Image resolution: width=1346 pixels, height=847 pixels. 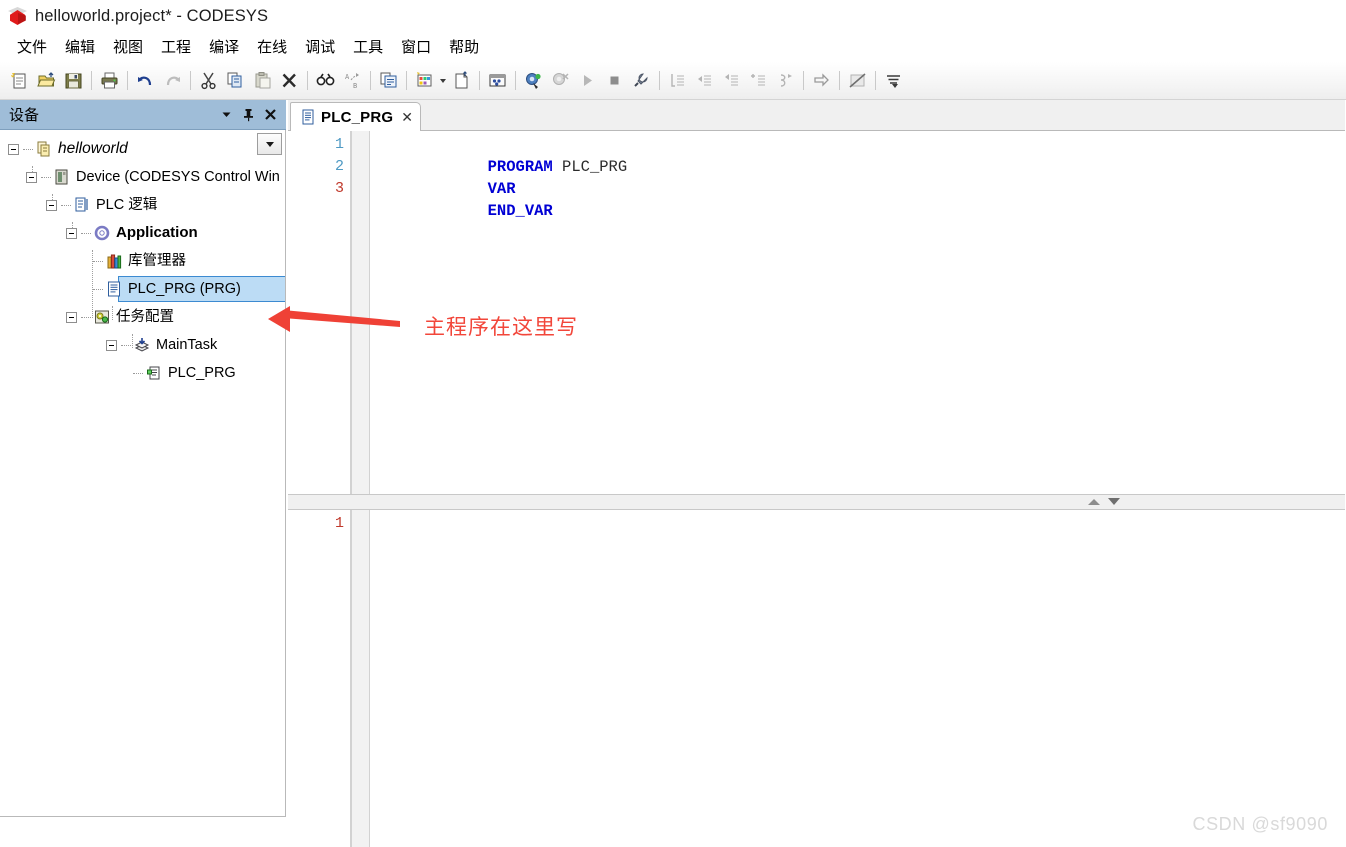 What do you see at coordinates (520, 211) in the screenshot?
I see `code-keyword: END_VAR` at bounding box center [520, 211].